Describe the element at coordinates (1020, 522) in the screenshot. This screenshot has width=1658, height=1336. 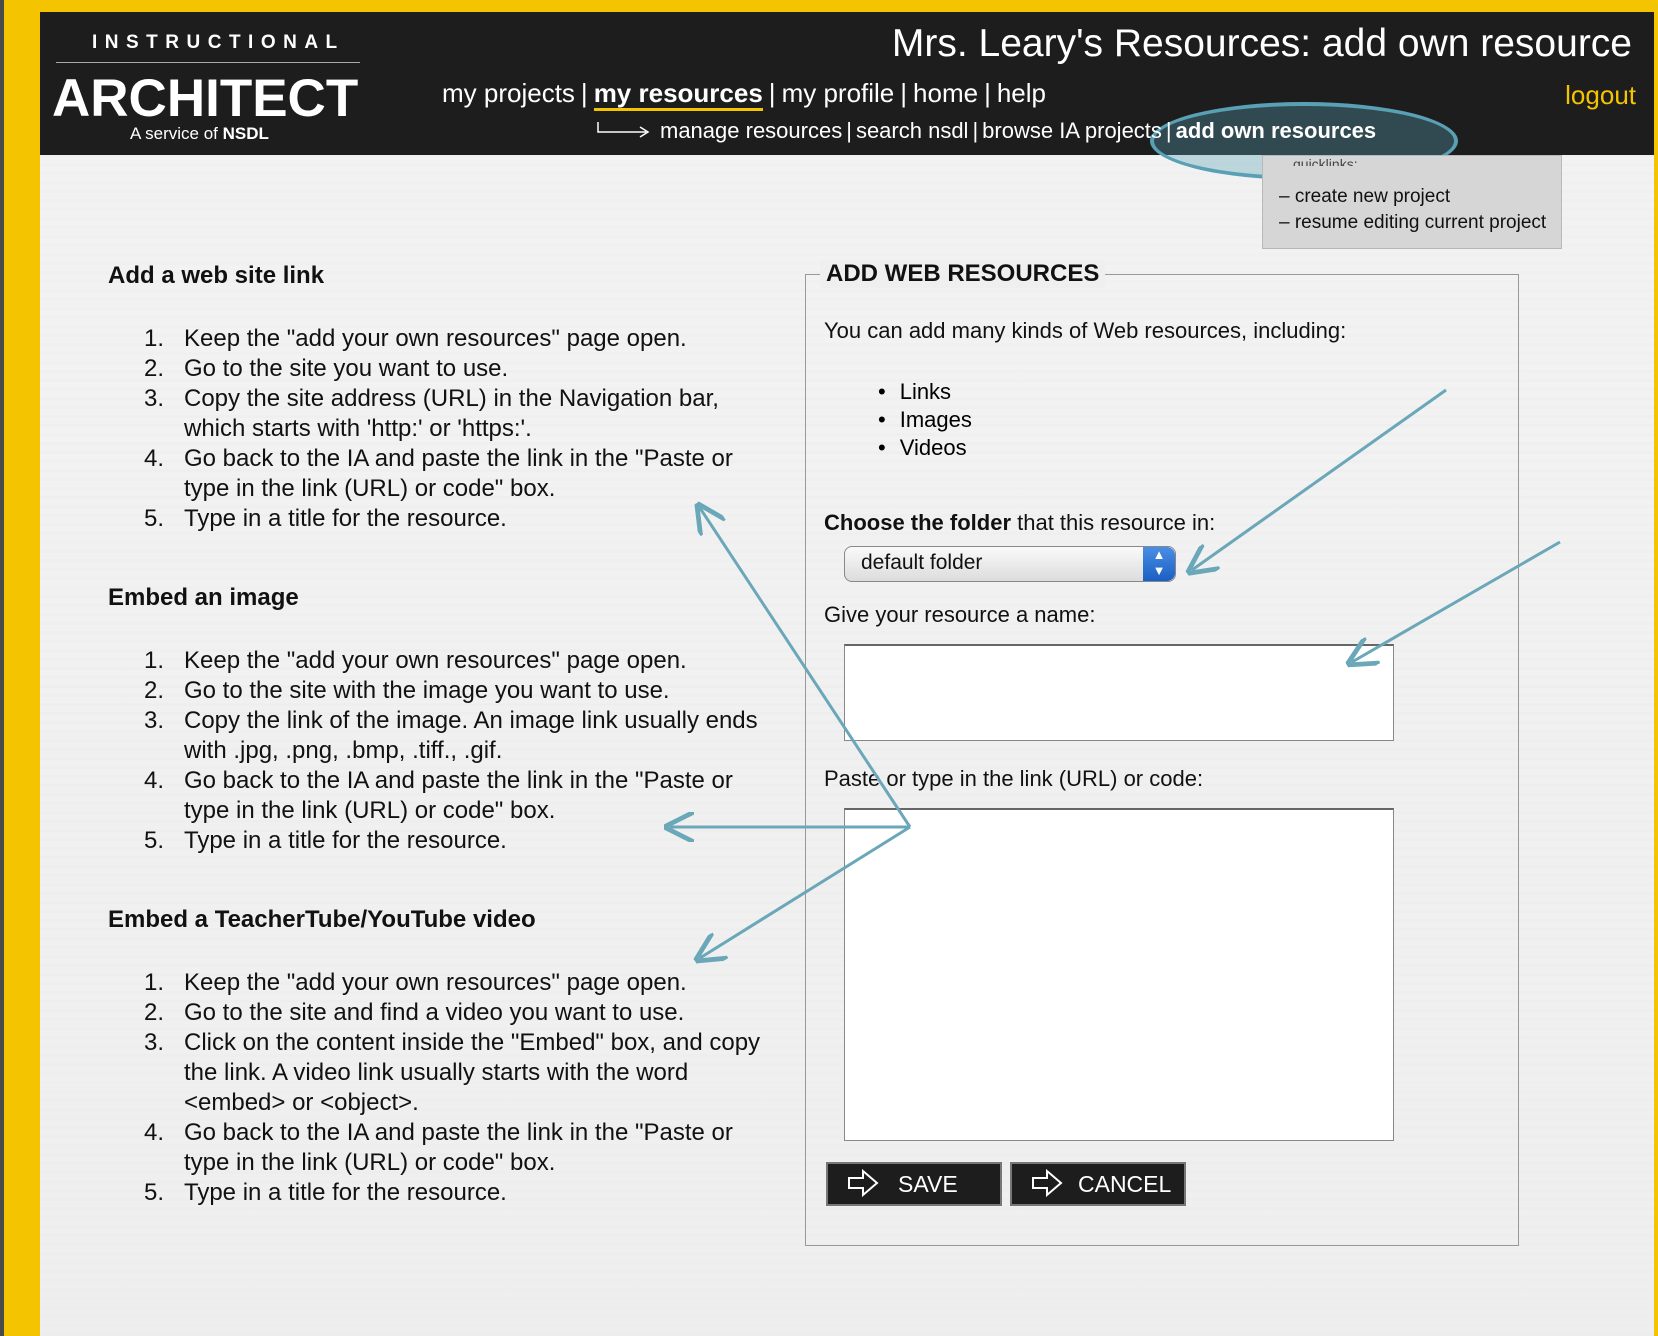
I see `folder-label: Choose the folder that this resource in:` at that location.